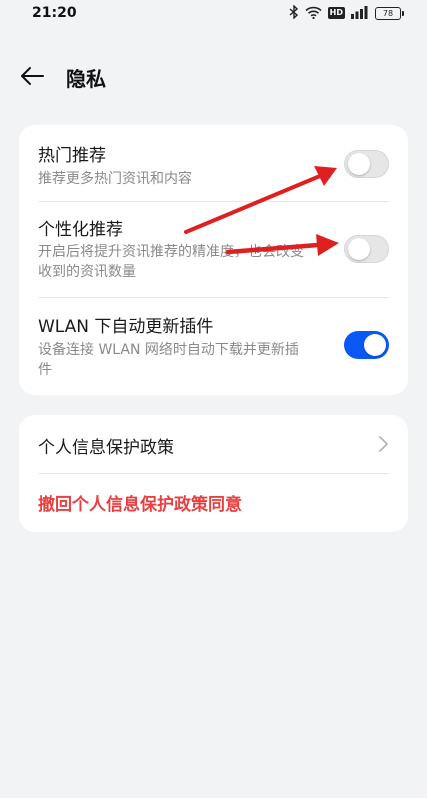  I want to click on setting-row-popular-recommendation: 热门推荐 推荐更多热门资讯和内容, so click(213, 163).